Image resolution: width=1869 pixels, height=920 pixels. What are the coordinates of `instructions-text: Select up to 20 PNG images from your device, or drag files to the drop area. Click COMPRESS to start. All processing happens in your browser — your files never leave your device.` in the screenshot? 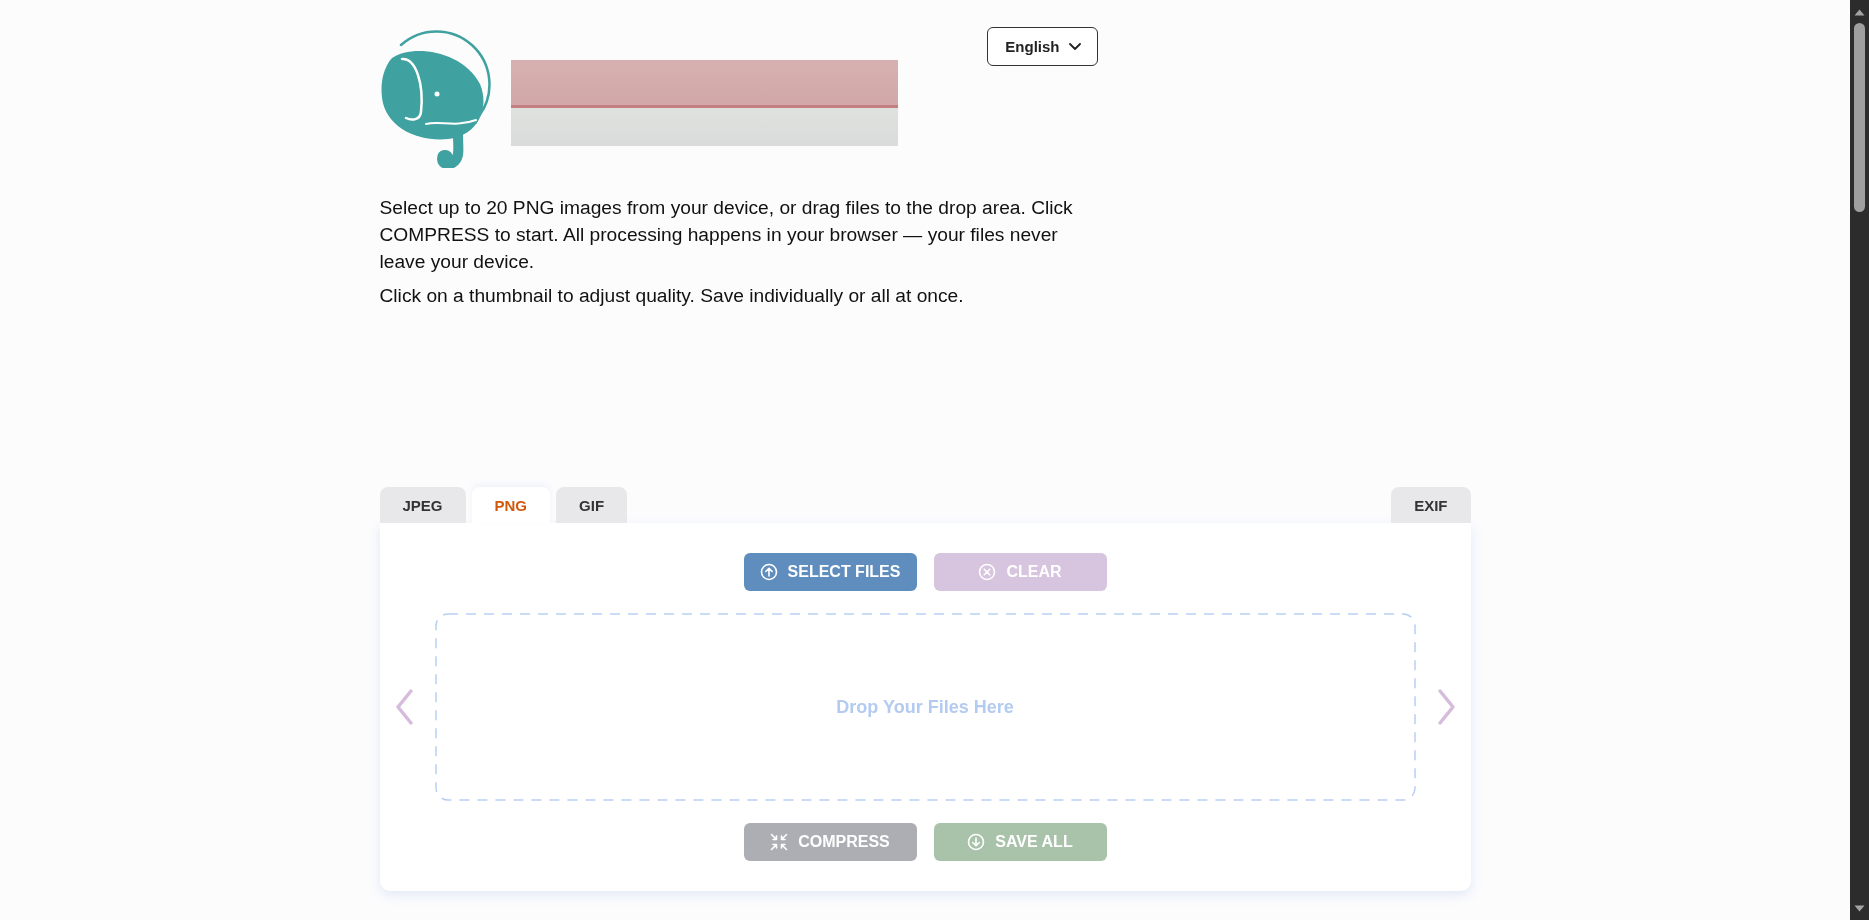 It's located at (726, 235).